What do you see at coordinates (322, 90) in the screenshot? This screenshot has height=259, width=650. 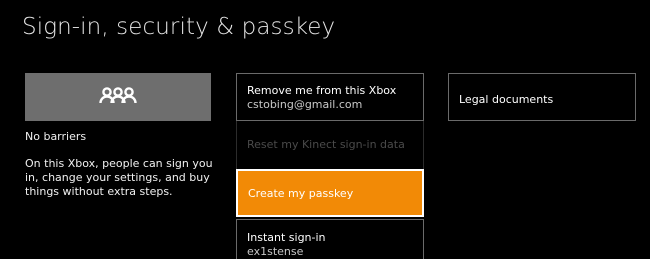 I see `remove-me-label: Remove me from this Xbox` at bounding box center [322, 90].